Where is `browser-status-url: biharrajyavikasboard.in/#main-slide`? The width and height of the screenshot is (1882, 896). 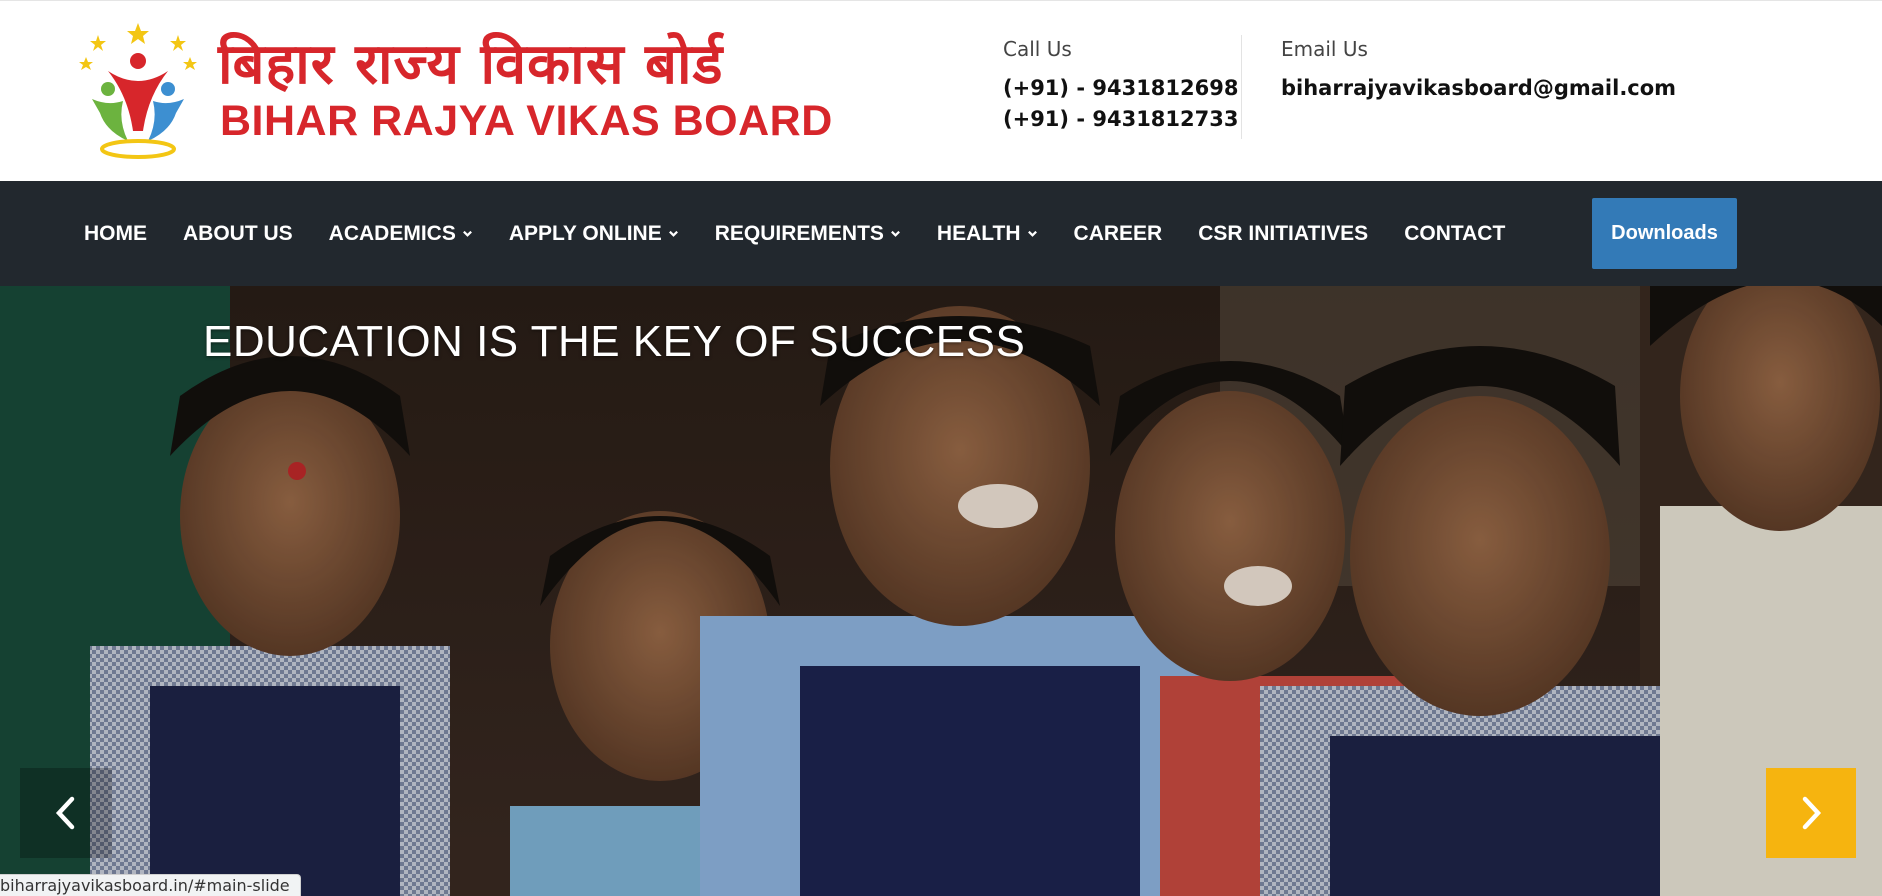 browser-status-url: biharrajyavikasboard.in/#main-slide is located at coordinates (150, 885).